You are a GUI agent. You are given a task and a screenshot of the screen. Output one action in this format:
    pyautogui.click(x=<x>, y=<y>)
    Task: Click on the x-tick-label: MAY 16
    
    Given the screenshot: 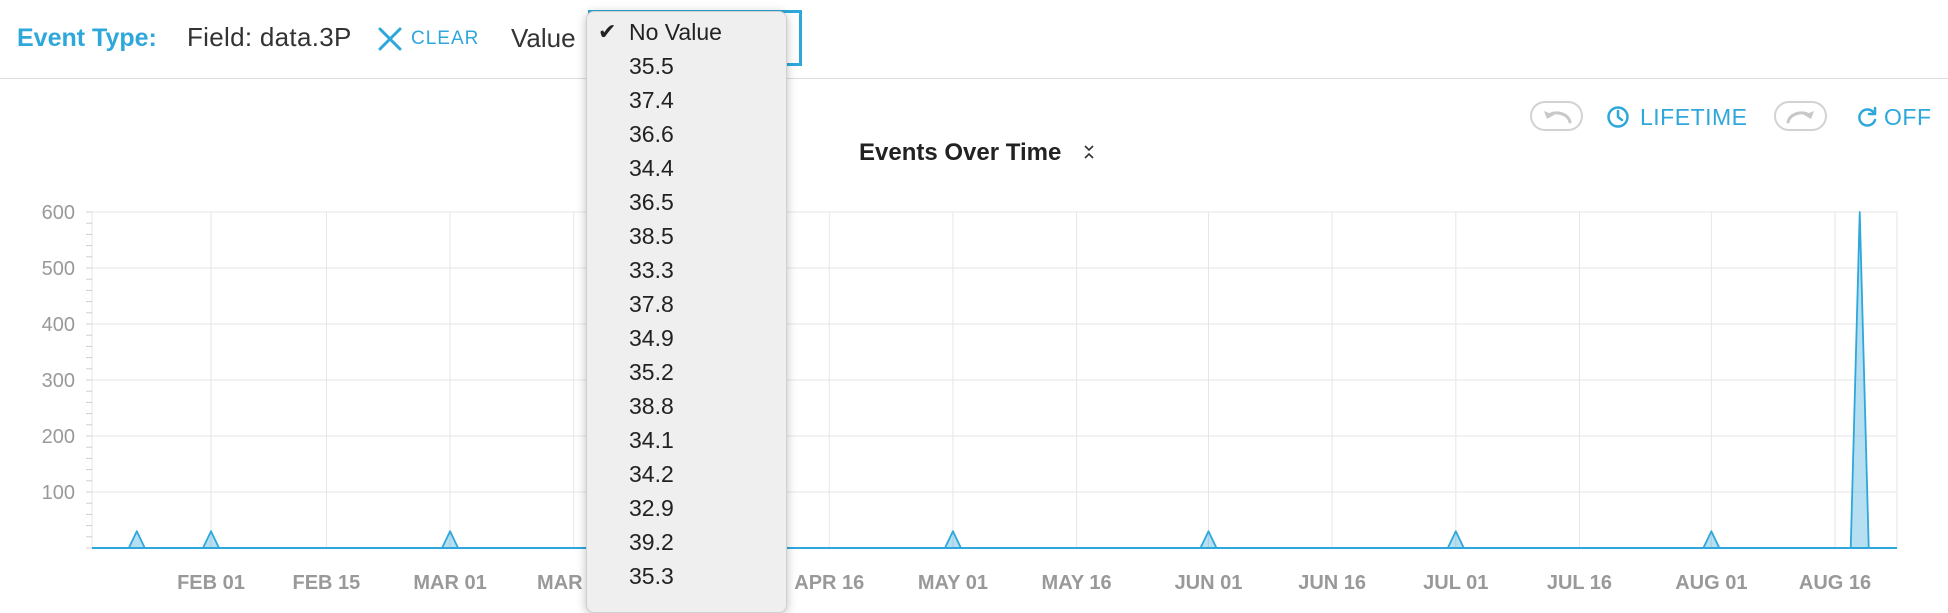 What is the action you would take?
    pyautogui.click(x=1077, y=583)
    